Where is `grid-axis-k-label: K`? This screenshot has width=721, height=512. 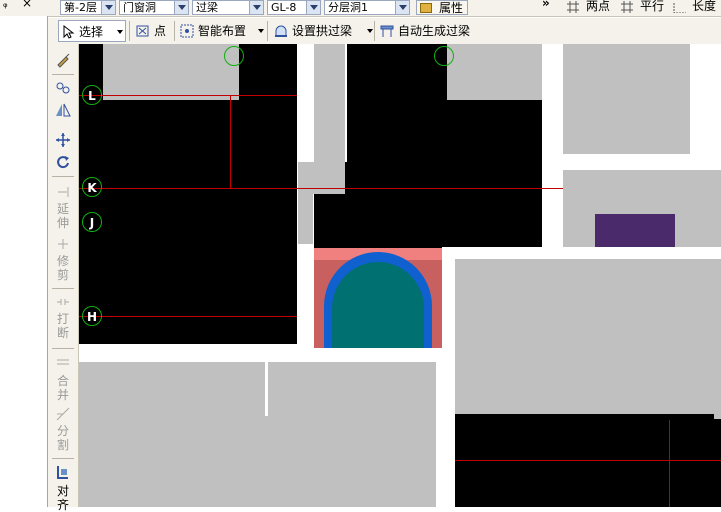
grid-axis-k-label: K is located at coordinates (92, 187).